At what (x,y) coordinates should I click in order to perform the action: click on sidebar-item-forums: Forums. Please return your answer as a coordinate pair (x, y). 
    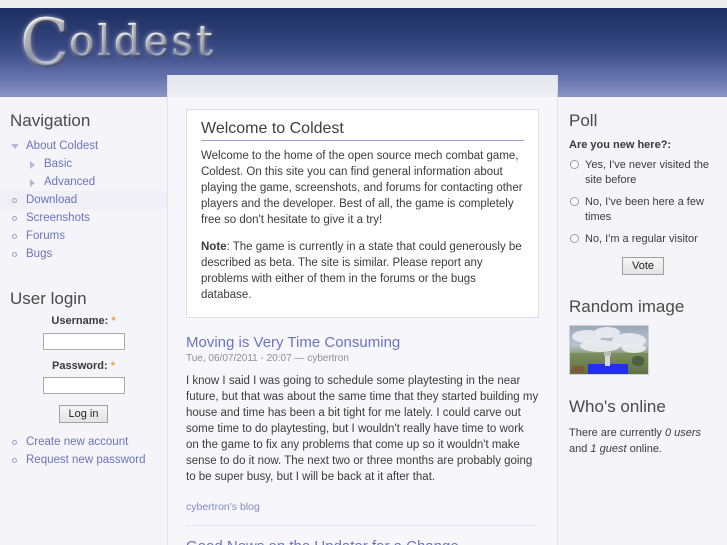
    Looking at the image, I should click on (83, 236).